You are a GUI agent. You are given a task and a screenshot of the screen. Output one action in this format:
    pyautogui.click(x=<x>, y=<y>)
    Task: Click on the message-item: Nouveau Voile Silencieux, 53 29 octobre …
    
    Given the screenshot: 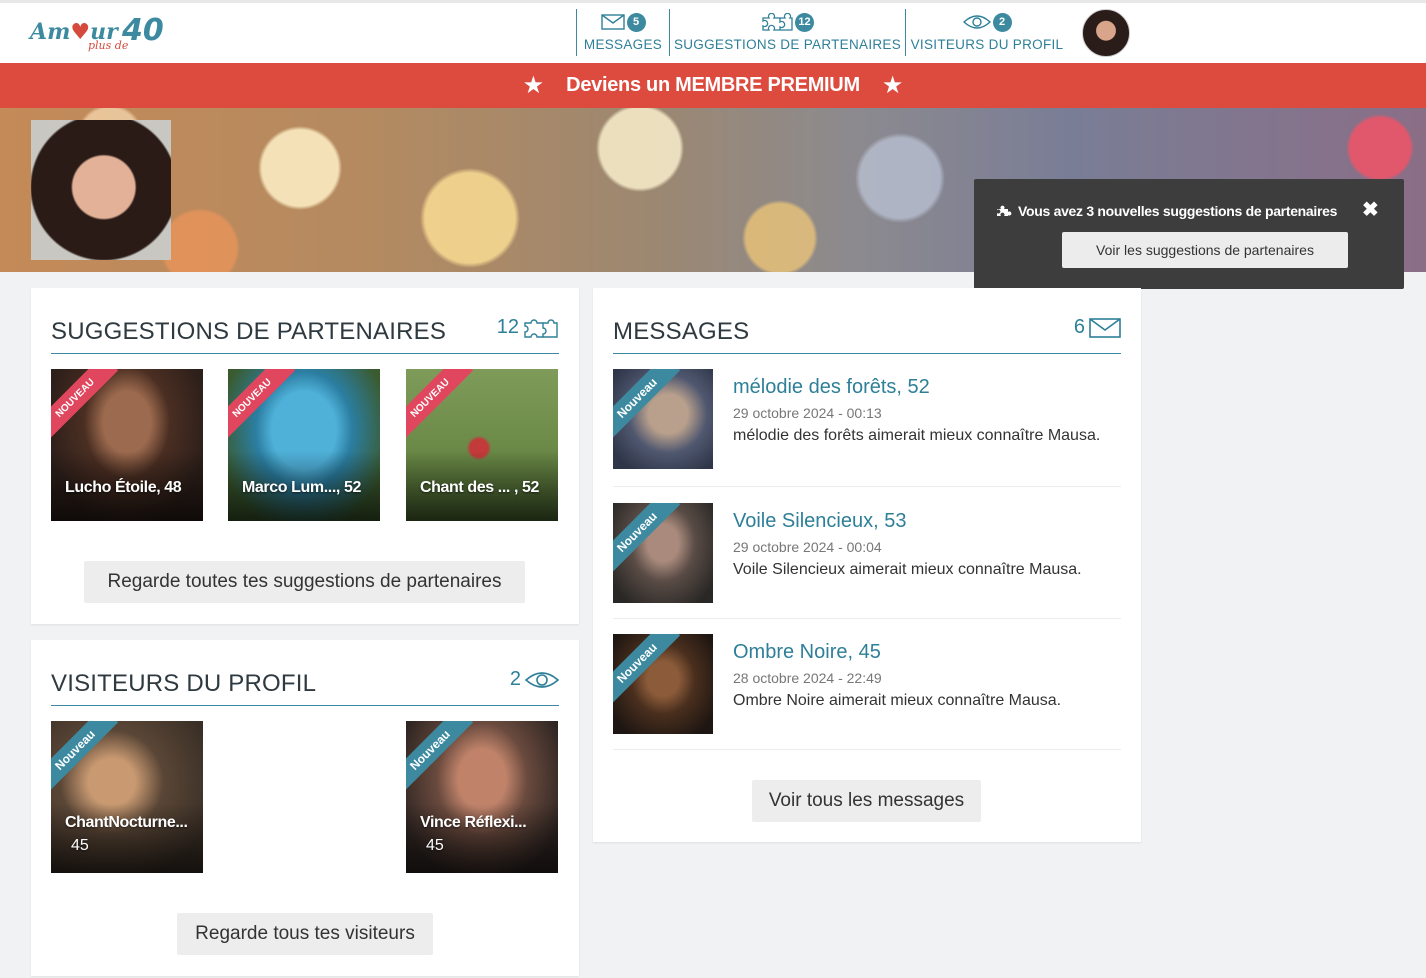 What is the action you would take?
    pyautogui.click(x=867, y=561)
    